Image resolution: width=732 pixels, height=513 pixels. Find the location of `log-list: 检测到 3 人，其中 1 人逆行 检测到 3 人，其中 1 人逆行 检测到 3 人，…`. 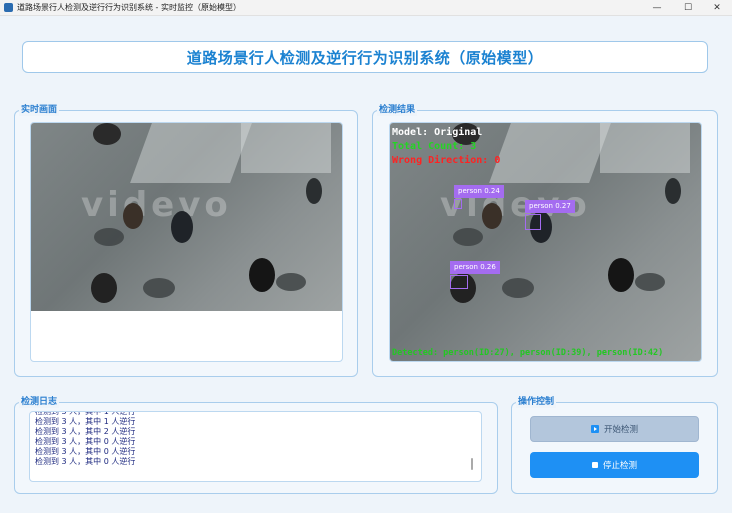

log-list: 检测到 3 人，其中 1 人逆行 检测到 3 人，其中 1 人逆行 检测到 3 人，… is located at coordinates (83, 439).